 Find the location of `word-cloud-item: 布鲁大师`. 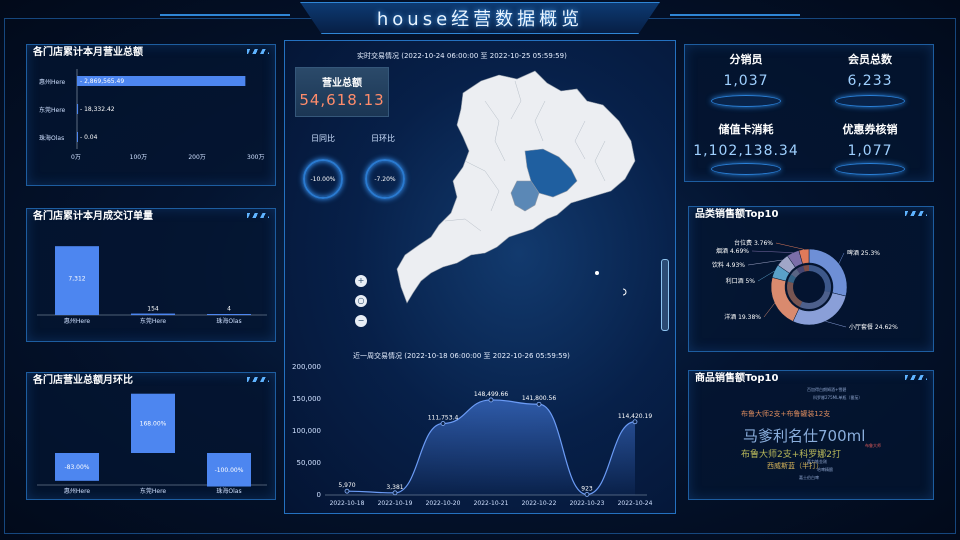

word-cloud-item: 布鲁大师 is located at coordinates (873, 445).